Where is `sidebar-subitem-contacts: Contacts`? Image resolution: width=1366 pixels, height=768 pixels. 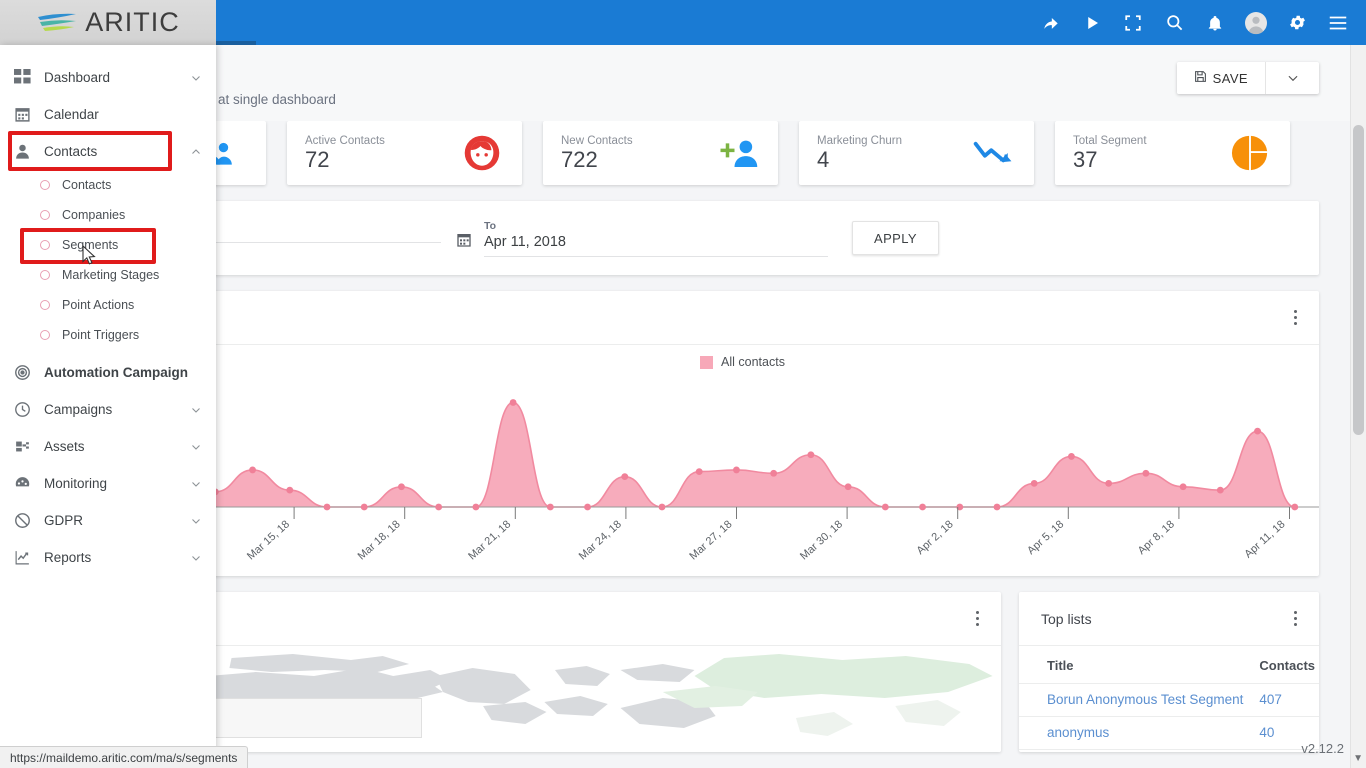
sidebar-subitem-contacts: Contacts is located at coordinates (108, 185).